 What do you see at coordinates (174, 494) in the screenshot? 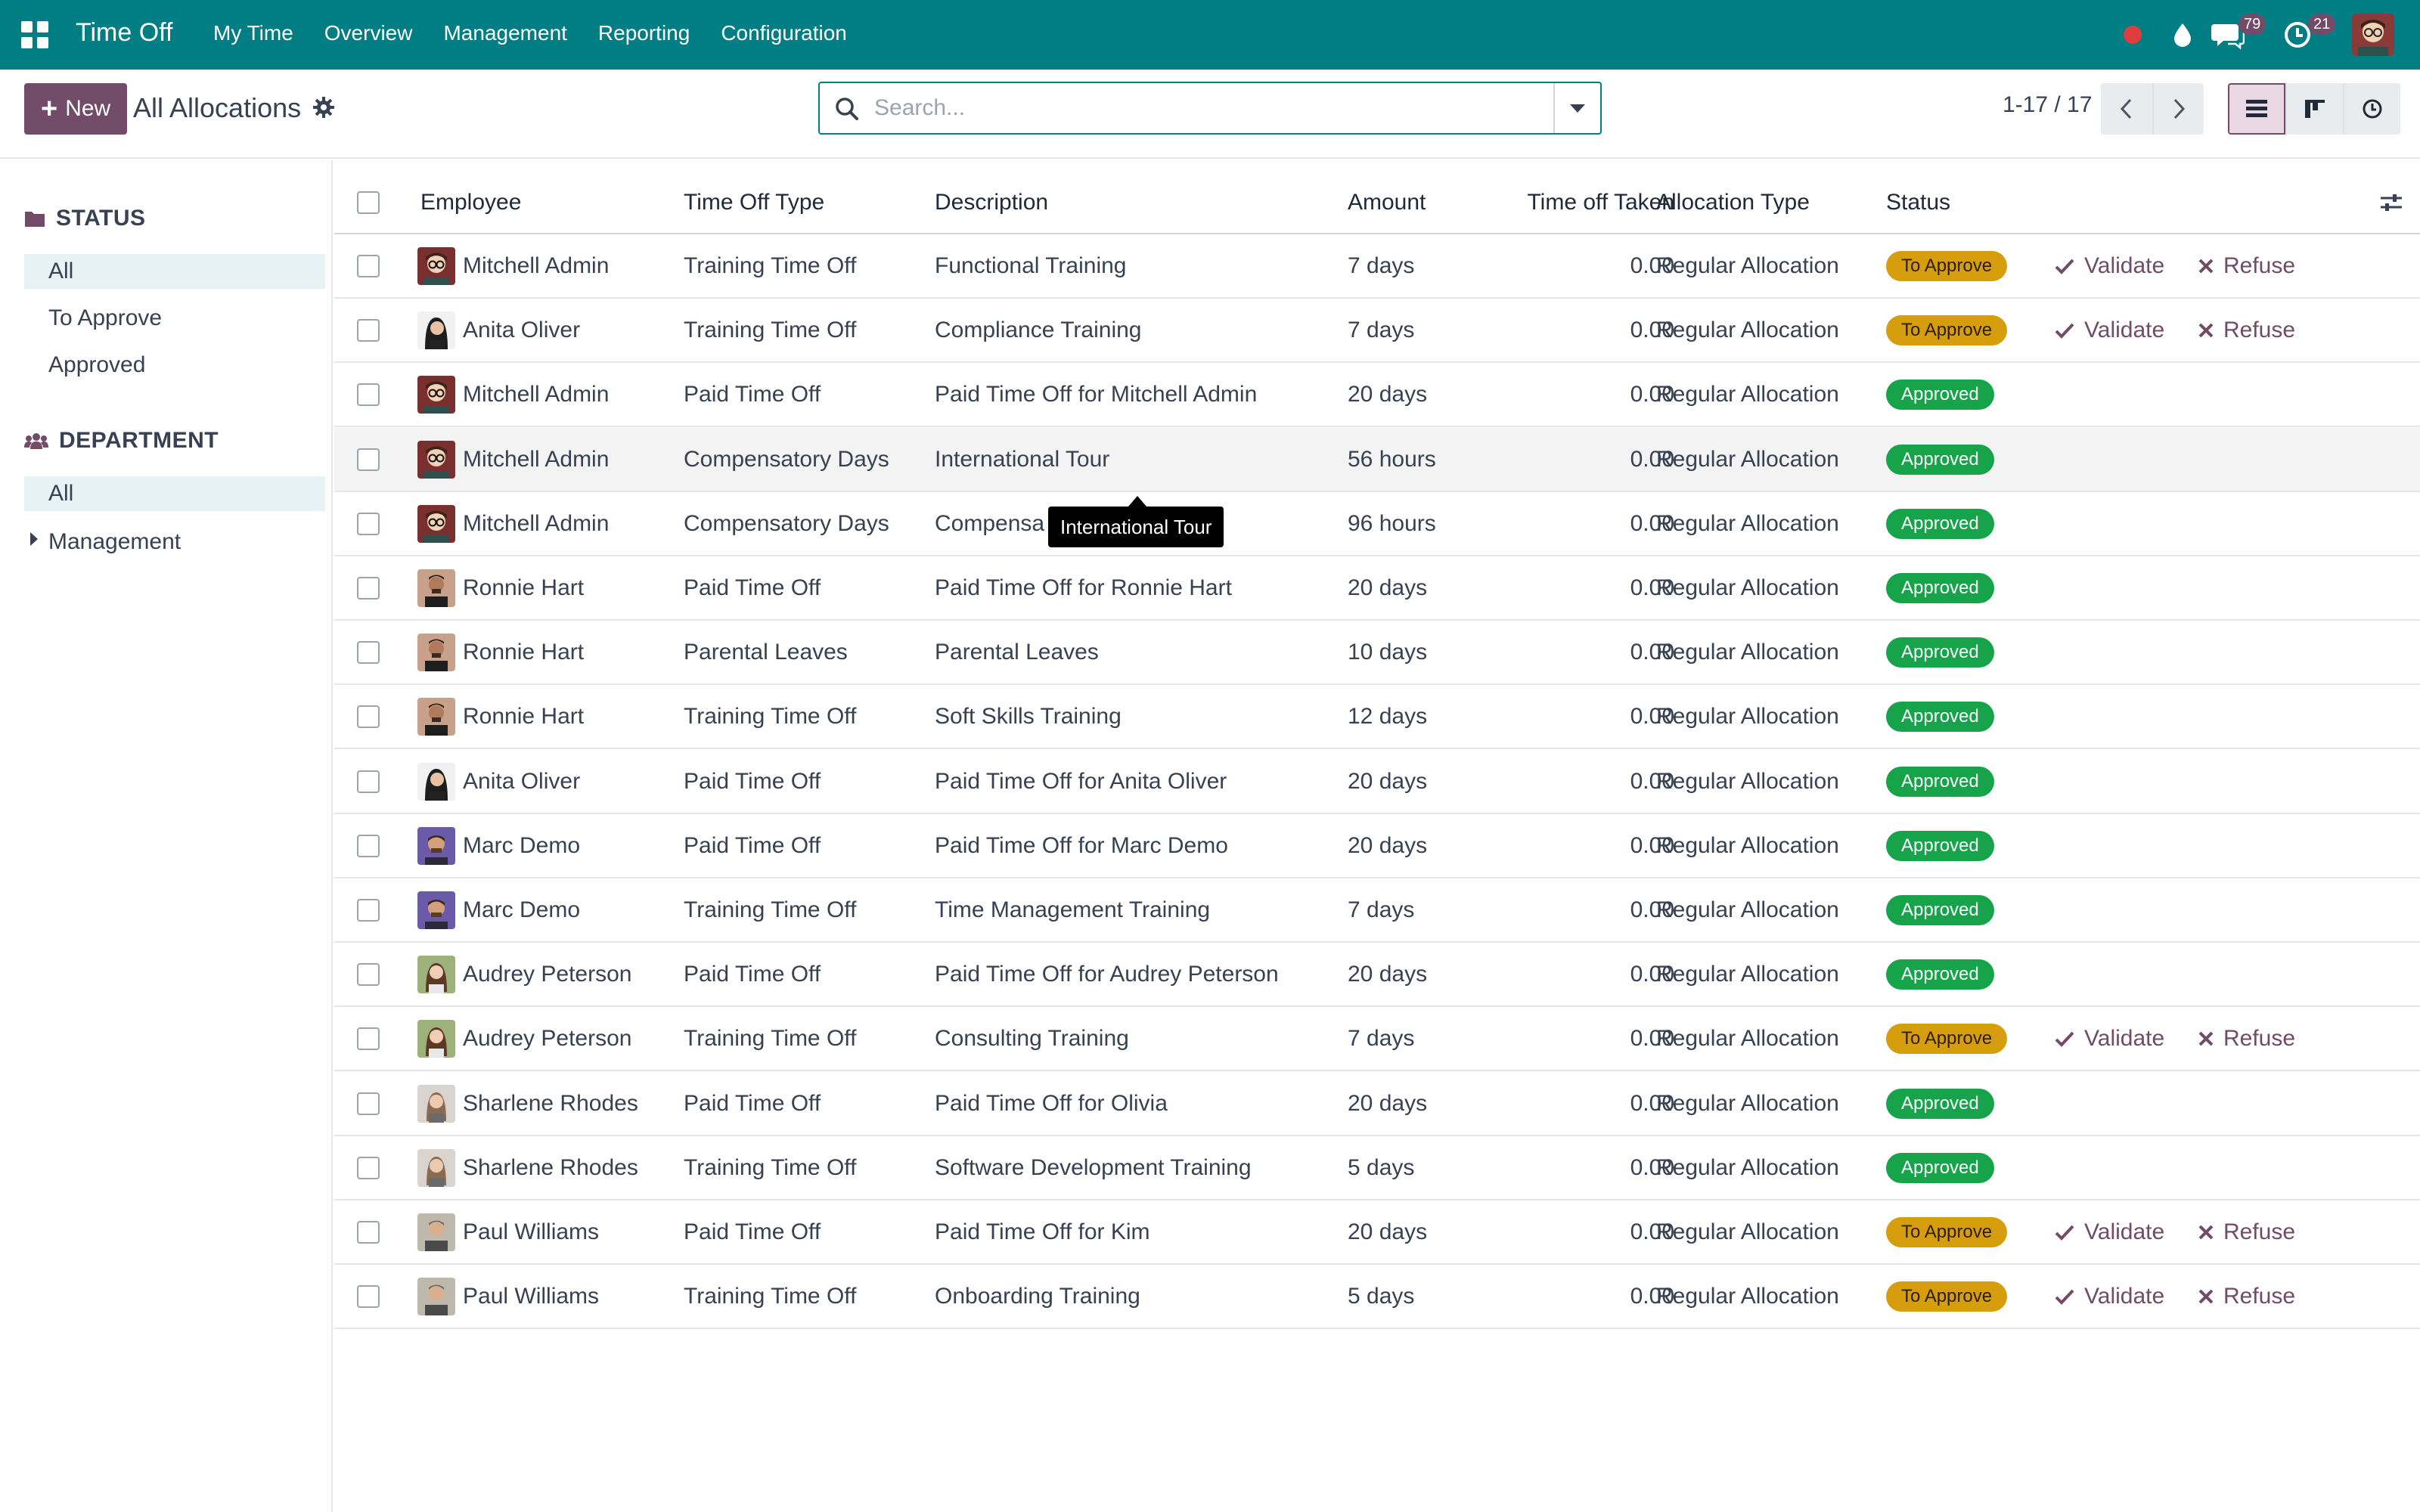
I see `department-filter-all: All` at bounding box center [174, 494].